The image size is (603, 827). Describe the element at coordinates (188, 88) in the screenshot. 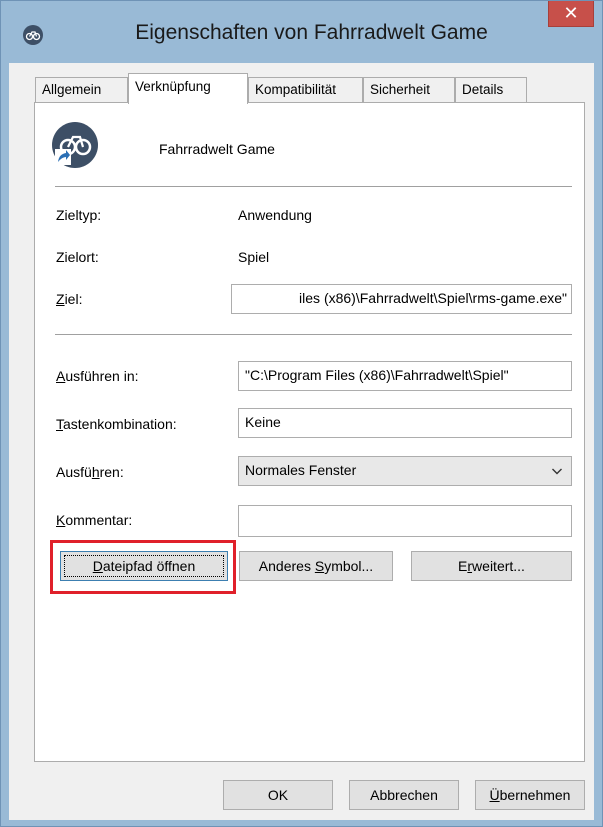

I see `tab-verknuepfung: Verknüpfung` at that location.